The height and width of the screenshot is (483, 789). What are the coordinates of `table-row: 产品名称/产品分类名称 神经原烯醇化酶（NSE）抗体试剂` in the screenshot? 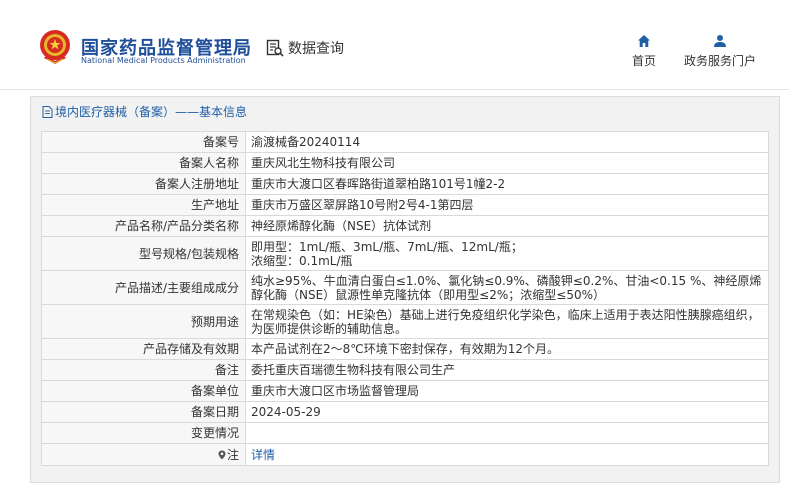 It's located at (405, 226).